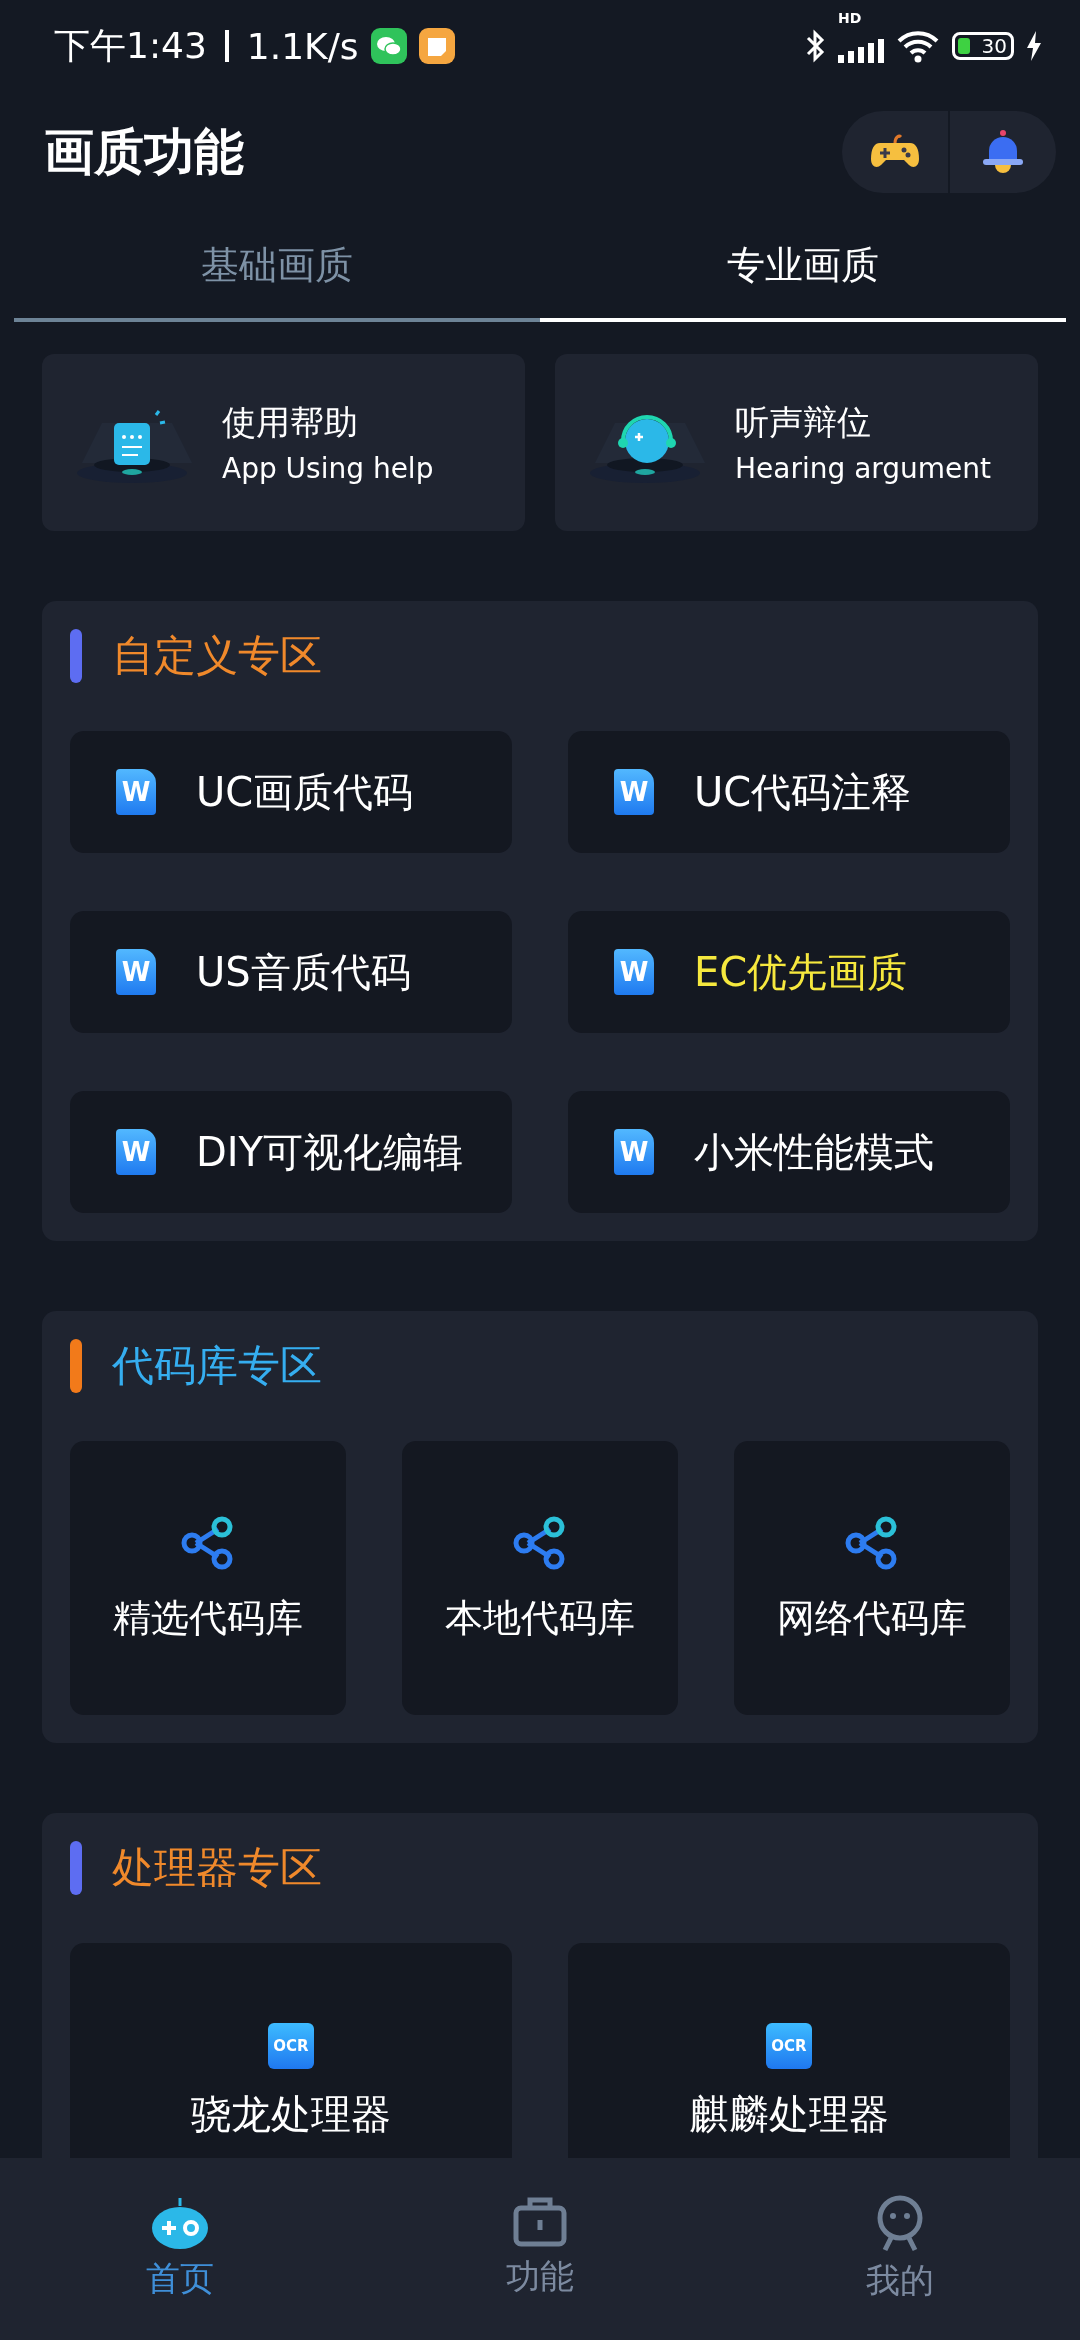  I want to click on bluetooth-icon, so click(815, 46).